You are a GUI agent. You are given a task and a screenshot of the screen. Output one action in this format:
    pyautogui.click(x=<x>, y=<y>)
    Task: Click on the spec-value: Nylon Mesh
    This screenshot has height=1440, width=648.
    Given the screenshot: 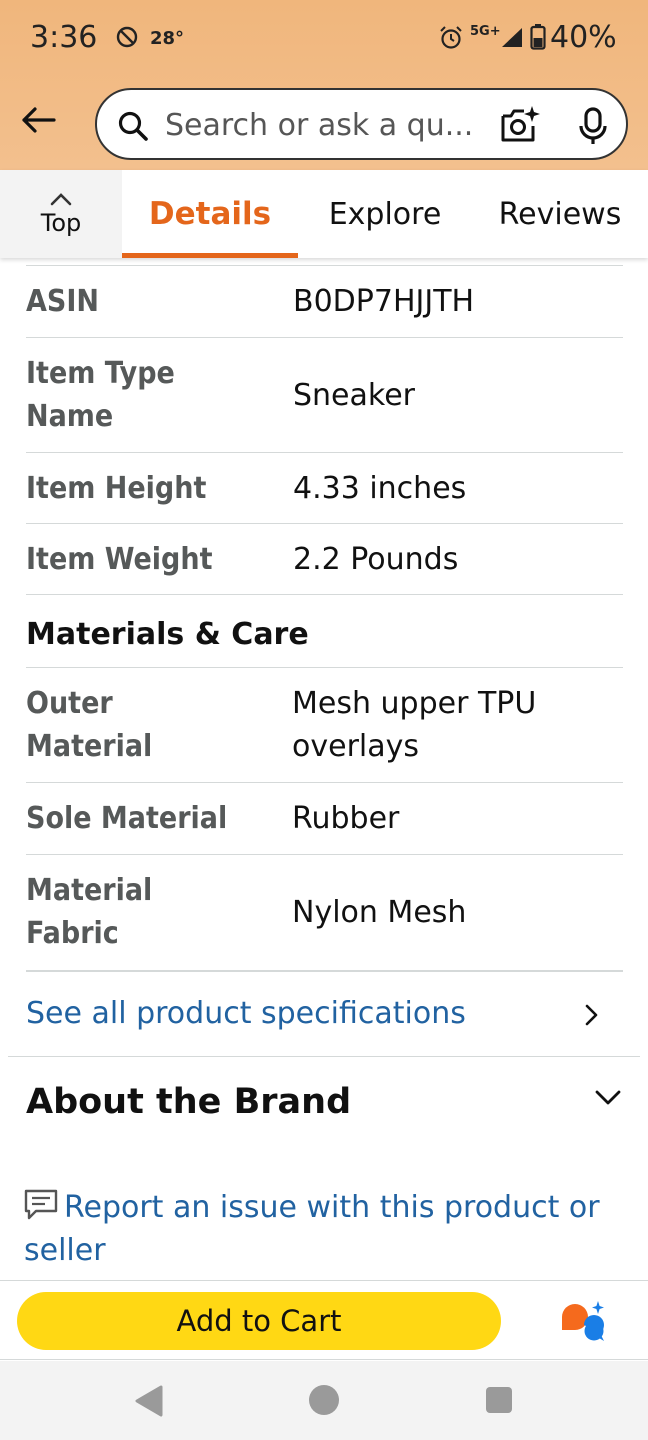 What is the action you would take?
    pyautogui.click(x=379, y=912)
    